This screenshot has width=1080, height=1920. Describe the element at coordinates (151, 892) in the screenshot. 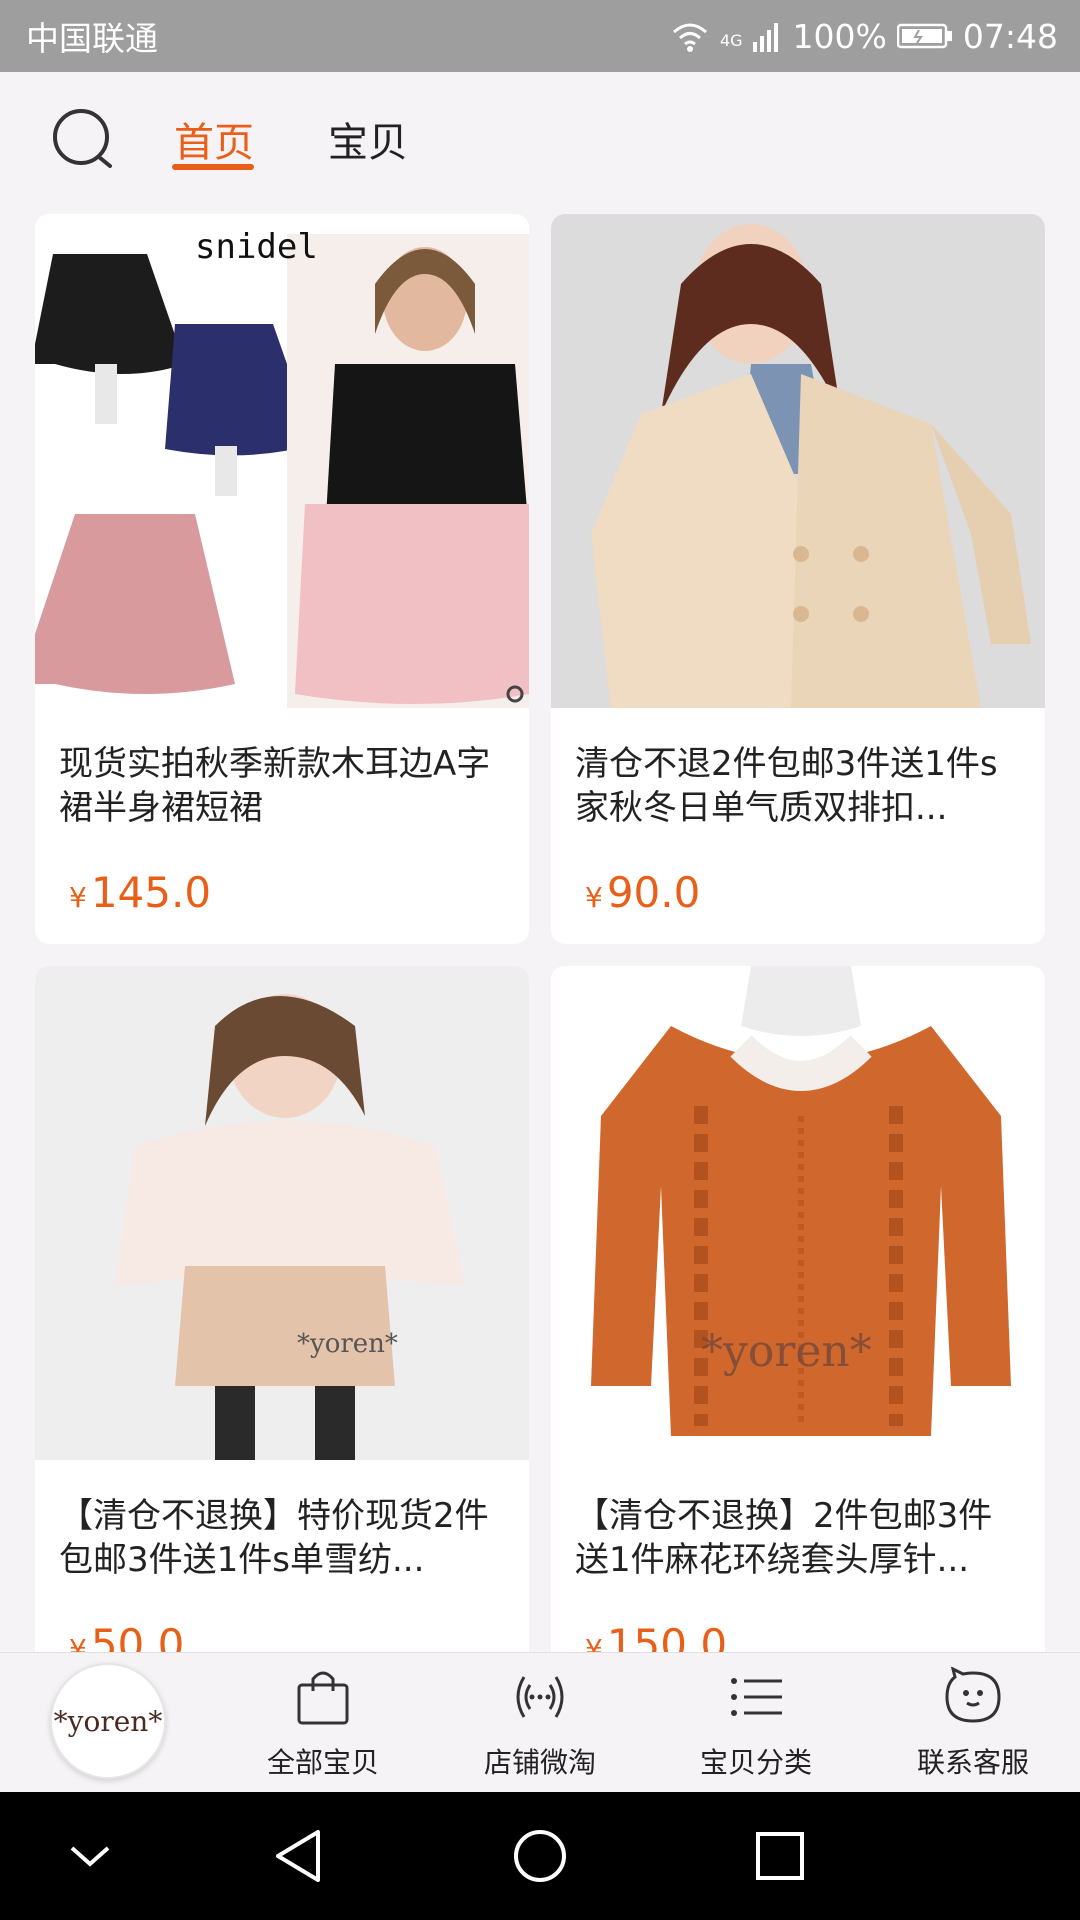

I see `price-value: 145.0` at that location.